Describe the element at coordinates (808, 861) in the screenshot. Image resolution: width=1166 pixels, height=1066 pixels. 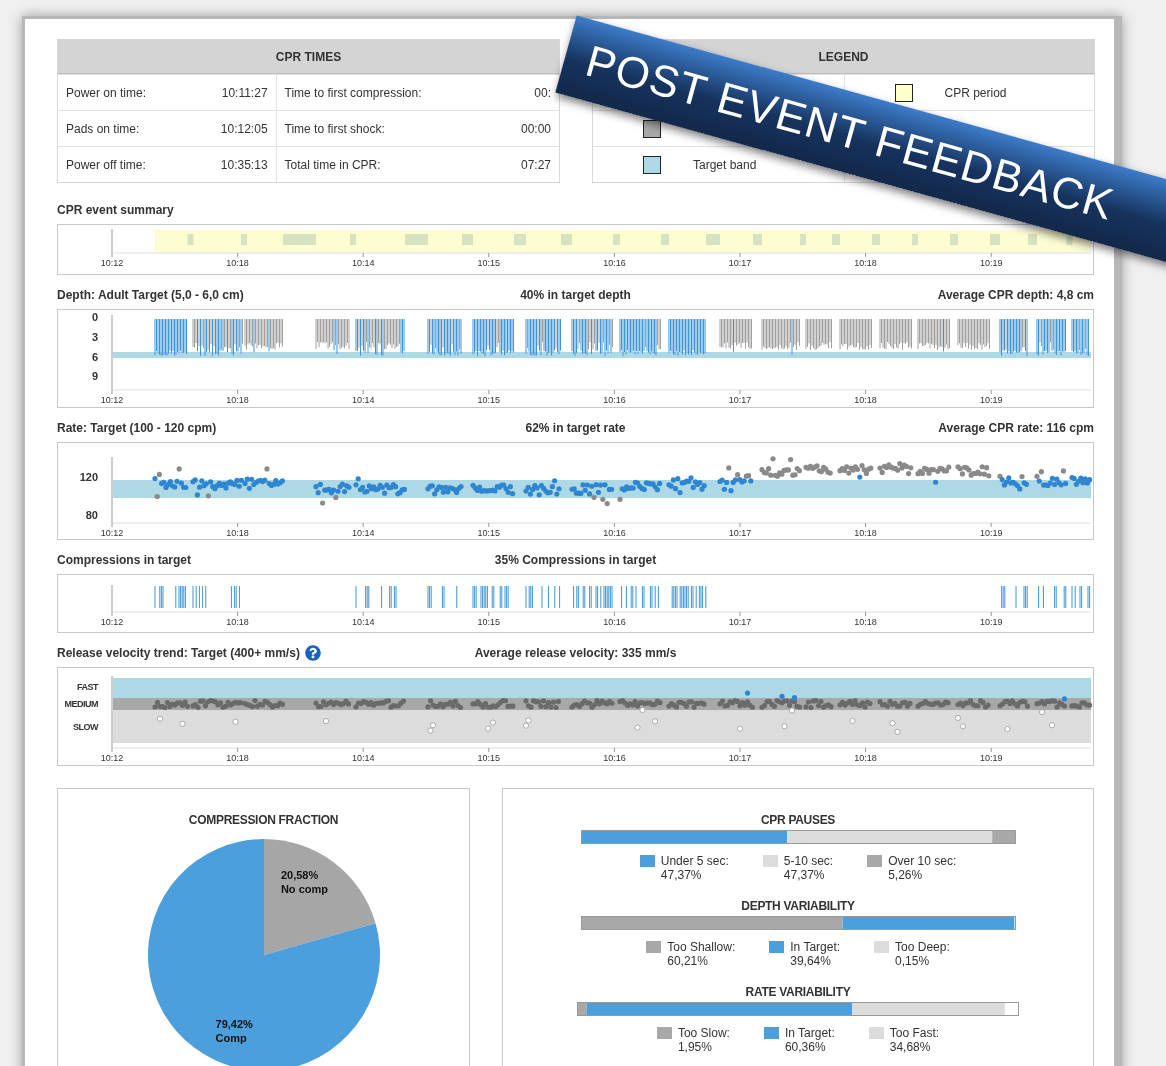
I see `legend-label: 5-10 sec:` at that location.